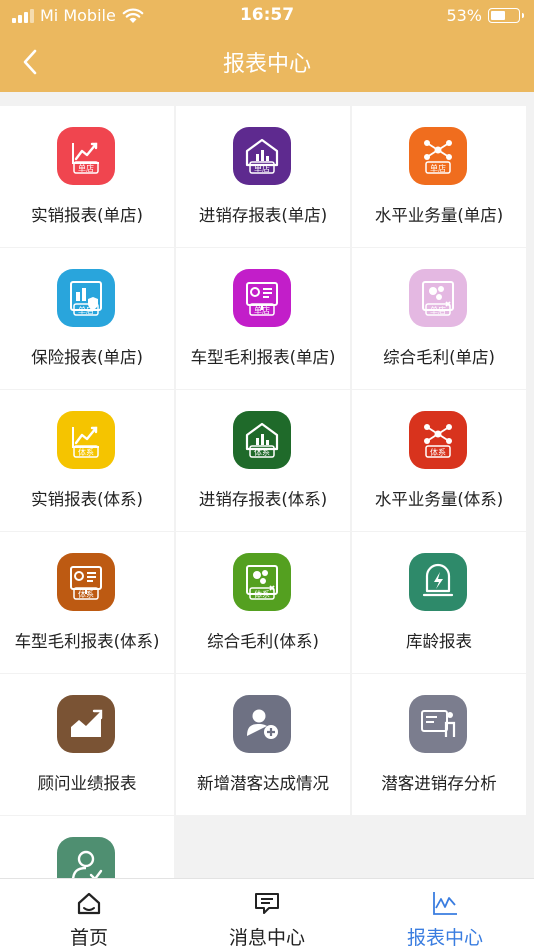 The image size is (534, 950). What do you see at coordinates (263, 641) in the screenshot?
I see `report-item-label: 综合毛利(体系)` at bounding box center [263, 641].